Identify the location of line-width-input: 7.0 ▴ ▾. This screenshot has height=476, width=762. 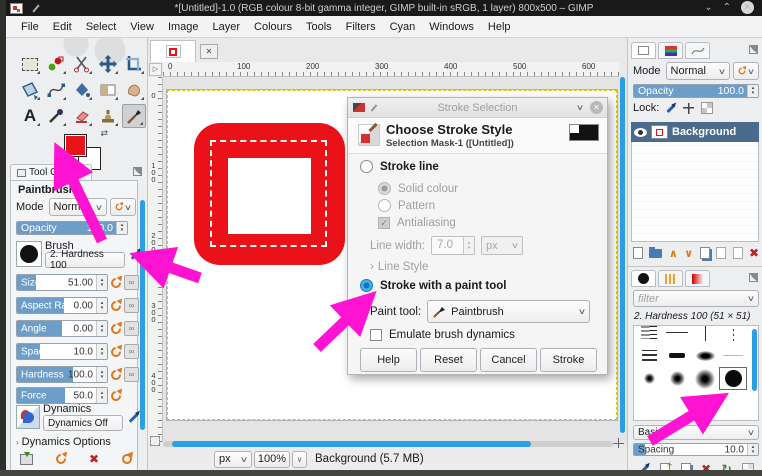
(452, 245).